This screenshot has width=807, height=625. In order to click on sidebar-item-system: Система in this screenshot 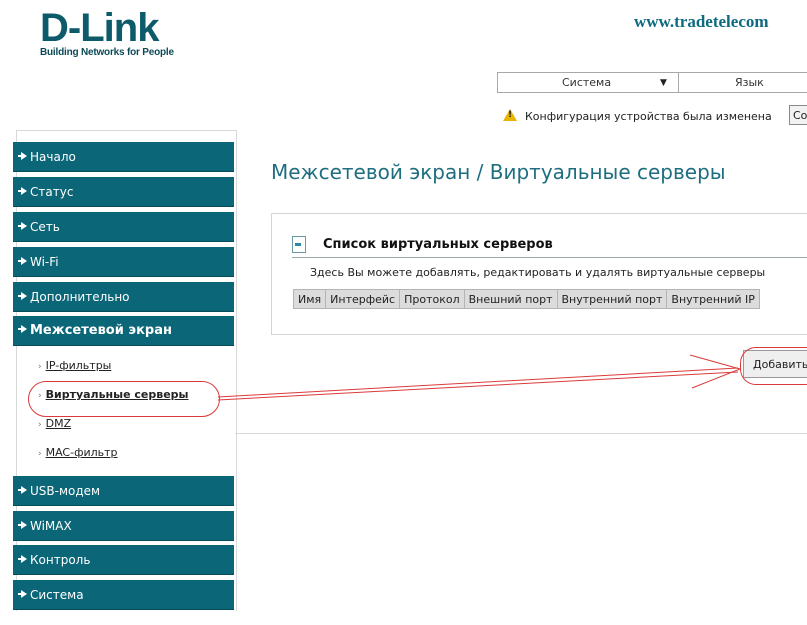, I will do `click(123, 595)`.